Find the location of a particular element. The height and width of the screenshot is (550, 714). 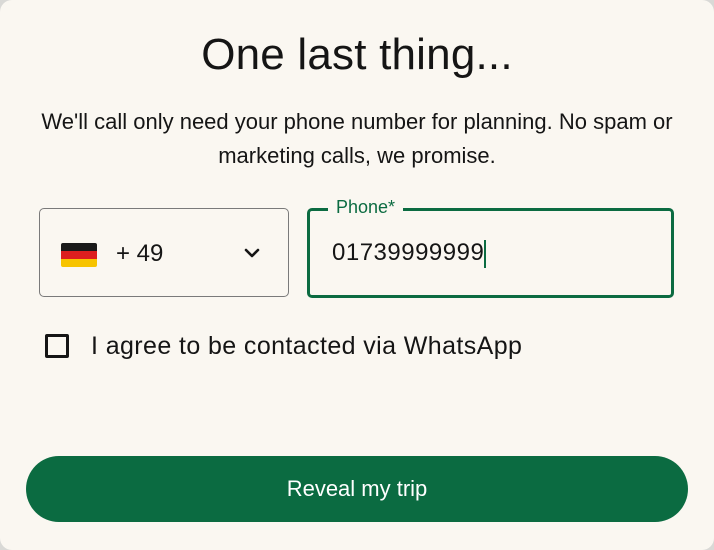

whatsapp-consent: I agree to be contacted via WhatsApp is located at coordinates (283, 346).